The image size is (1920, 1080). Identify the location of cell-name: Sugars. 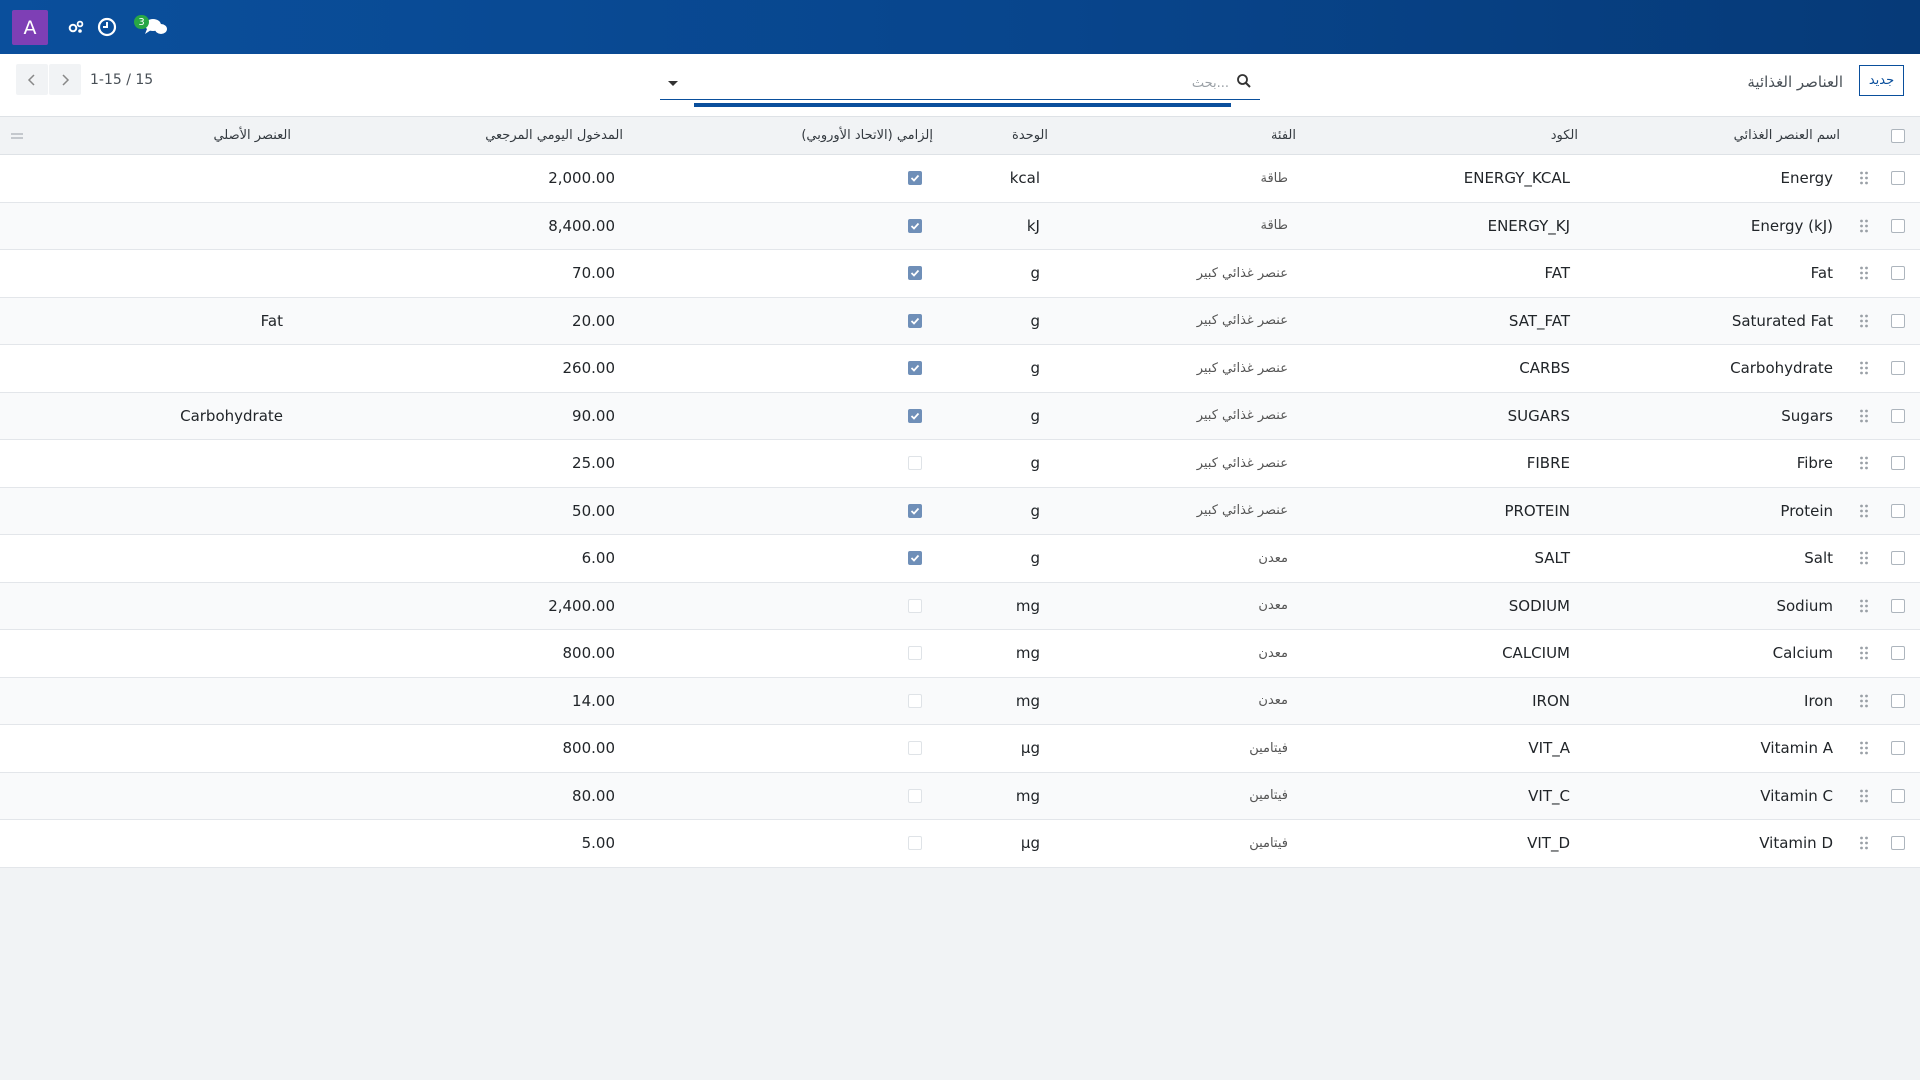
(1807, 415).